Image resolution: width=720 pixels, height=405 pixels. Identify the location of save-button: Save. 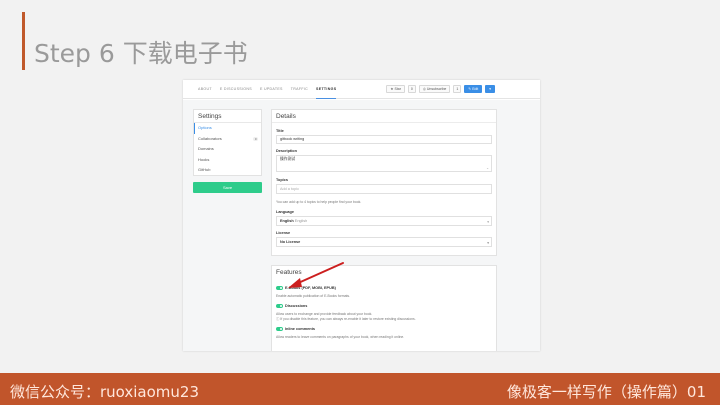
(227, 187).